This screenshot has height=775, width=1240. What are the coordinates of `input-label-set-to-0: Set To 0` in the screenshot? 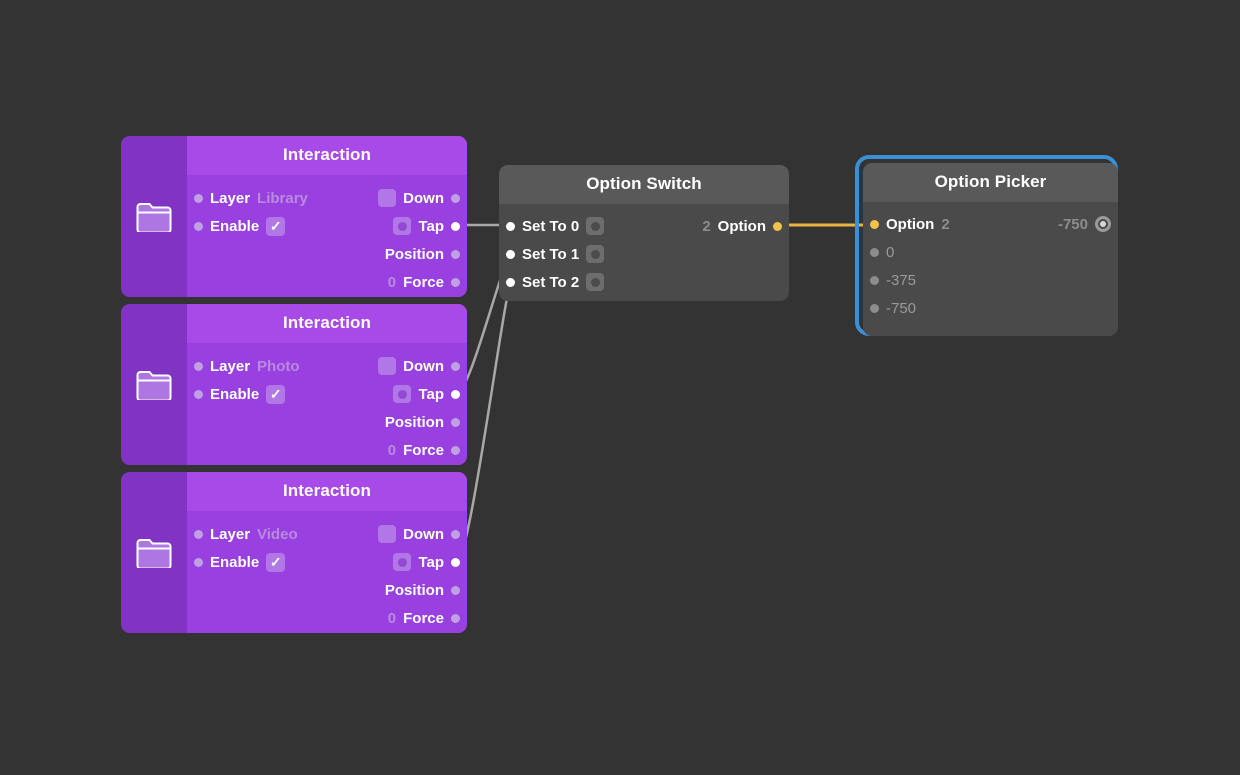 It's located at (551, 226).